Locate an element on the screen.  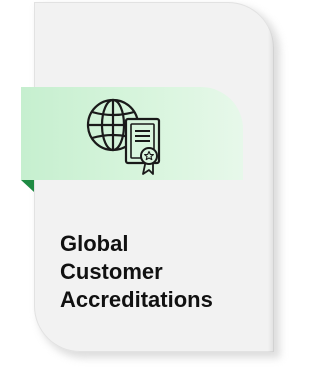
title-line-3: Accreditations is located at coordinates (136, 299).